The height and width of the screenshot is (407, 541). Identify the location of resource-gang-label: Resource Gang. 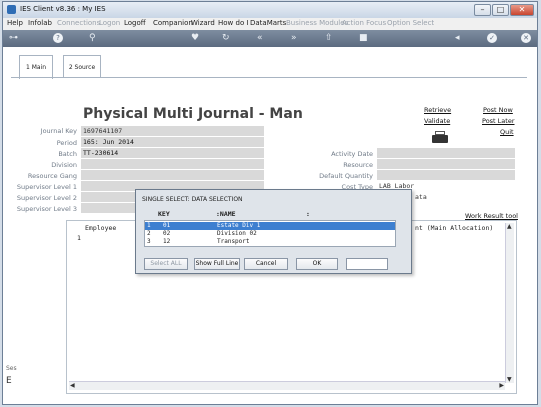
(52, 176).